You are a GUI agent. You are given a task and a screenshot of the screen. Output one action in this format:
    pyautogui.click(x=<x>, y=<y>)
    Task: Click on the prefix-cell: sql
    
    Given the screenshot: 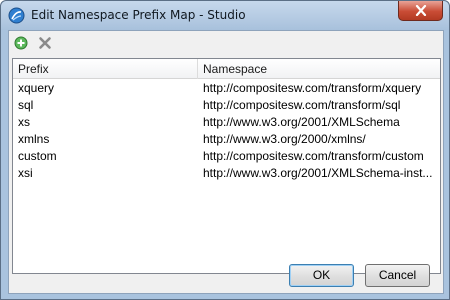 What is the action you would take?
    pyautogui.click(x=26, y=105)
    